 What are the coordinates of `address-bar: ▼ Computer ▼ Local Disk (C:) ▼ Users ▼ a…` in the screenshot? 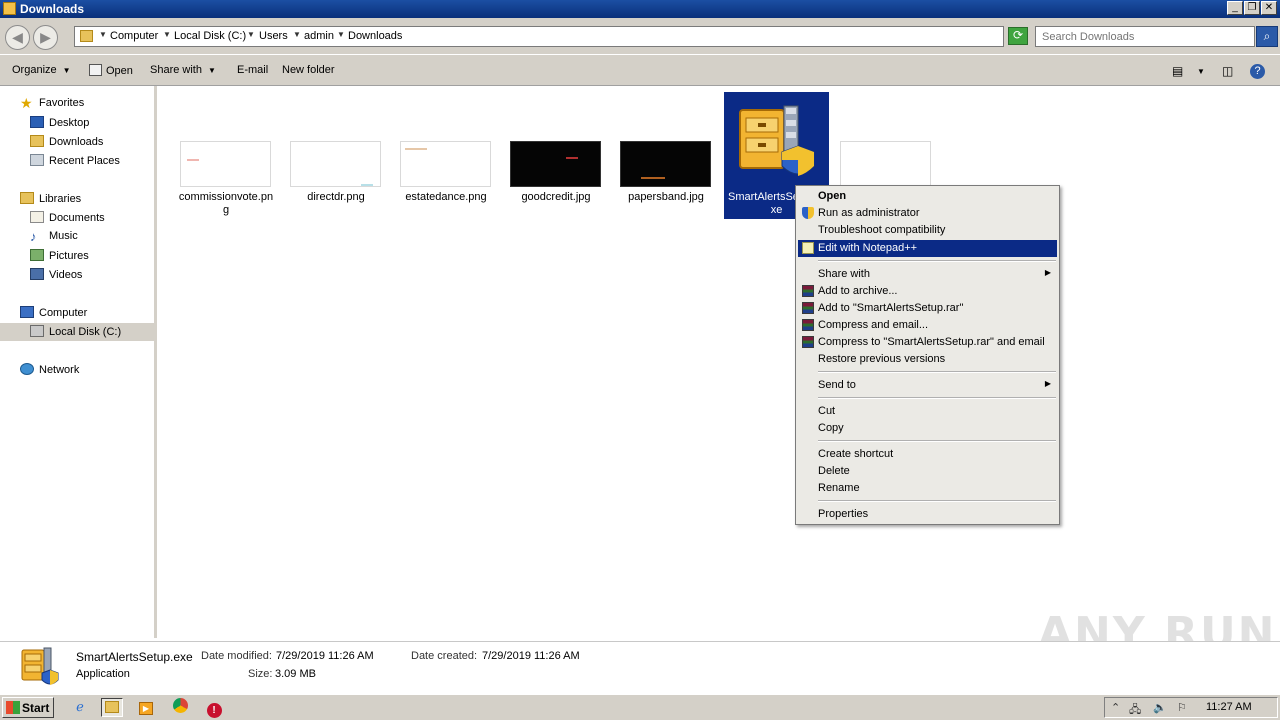 It's located at (572, 36).